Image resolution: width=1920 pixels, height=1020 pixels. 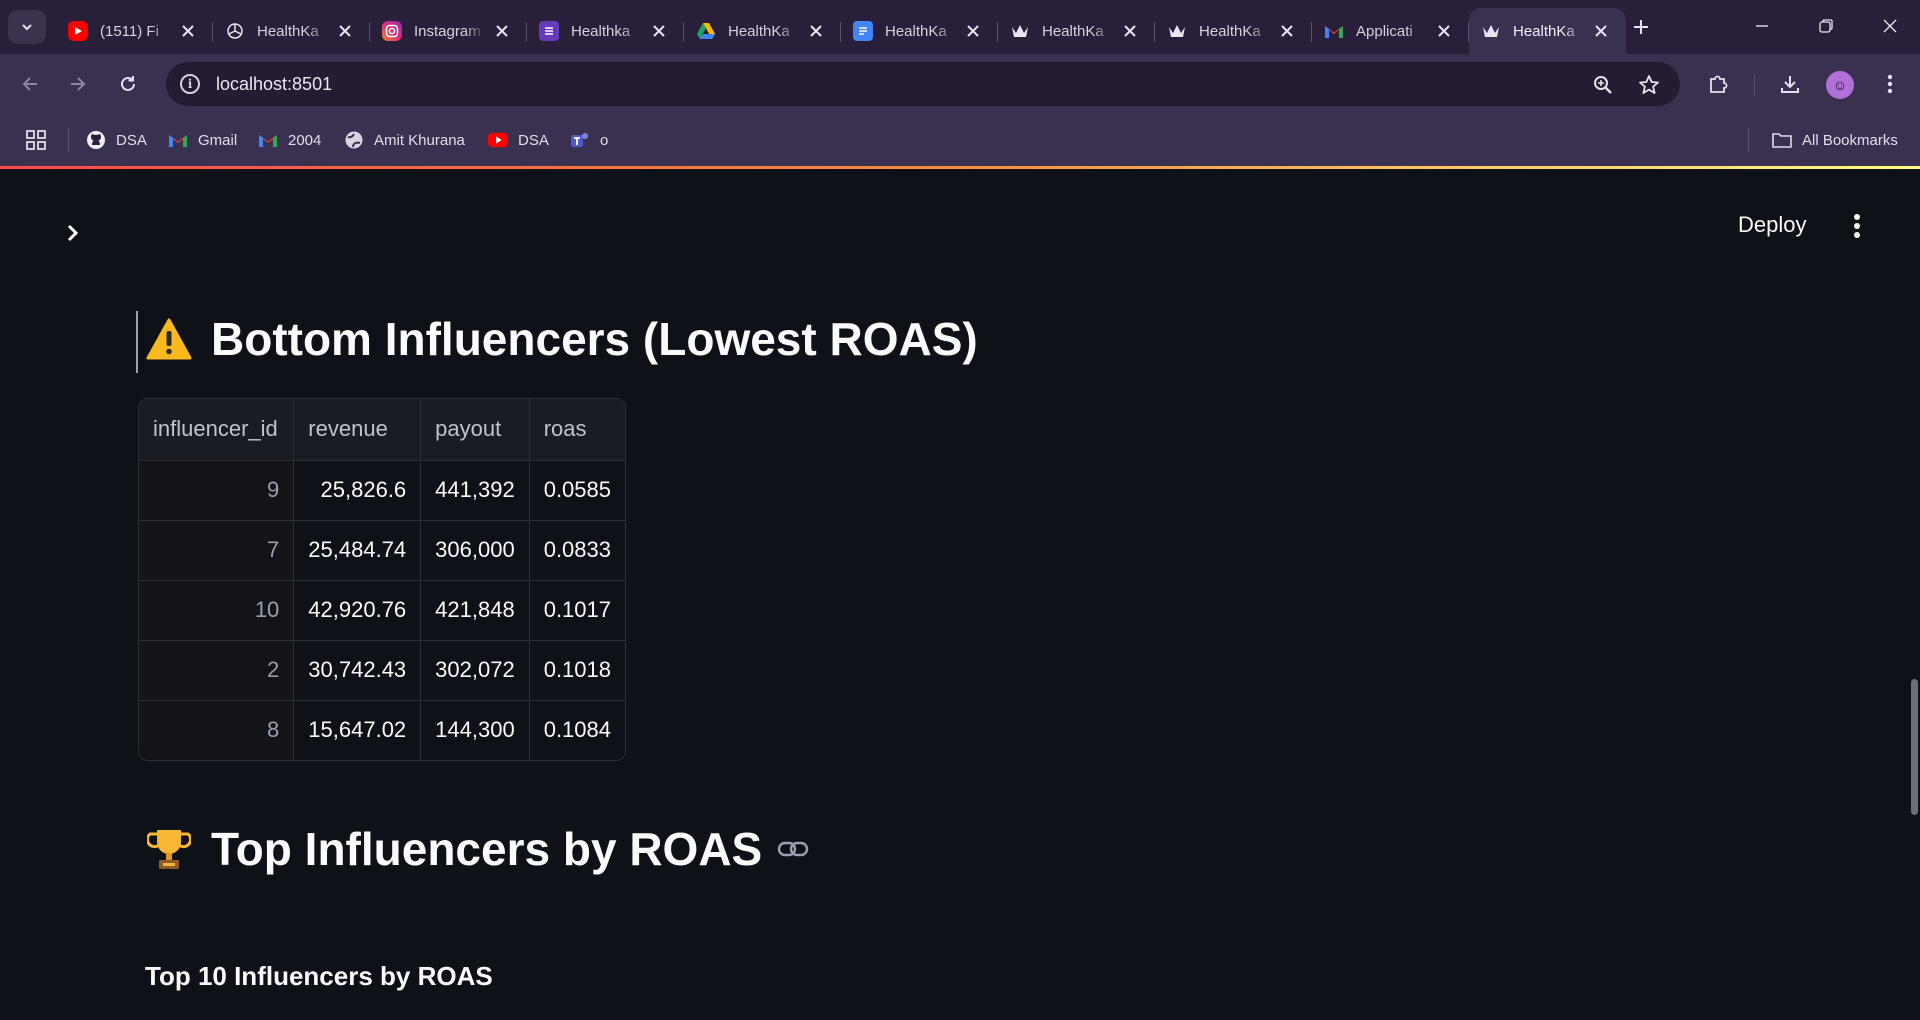 I want to click on table-row: 7 25,484.74 306,000 0.0833, so click(x=382, y=550).